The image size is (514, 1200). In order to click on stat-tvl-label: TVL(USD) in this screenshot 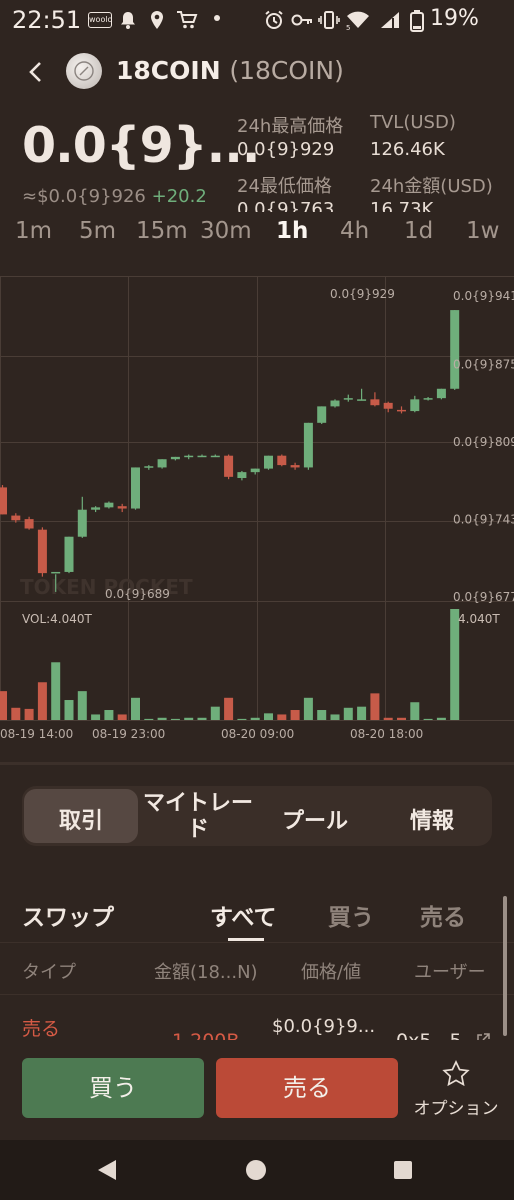, I will do `click(413, 122)`.